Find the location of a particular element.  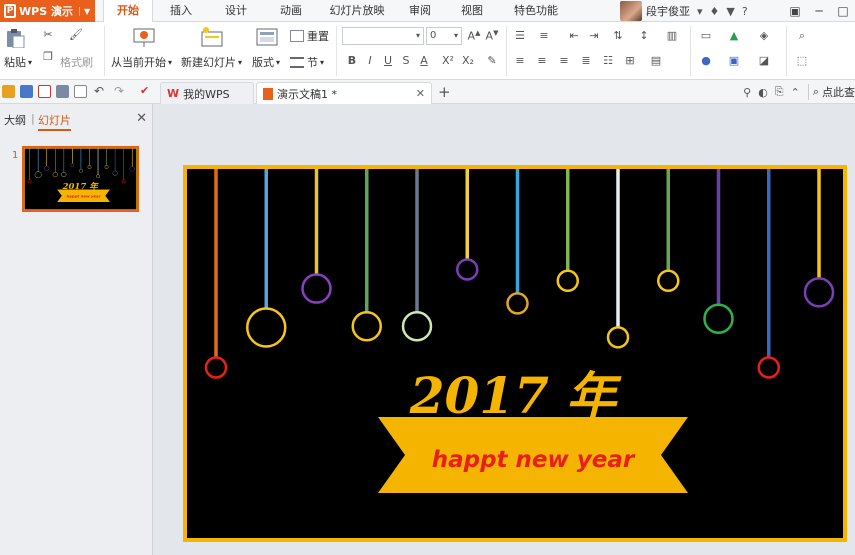

textbox-icon: ▭ is located at coordinates (706, 36).